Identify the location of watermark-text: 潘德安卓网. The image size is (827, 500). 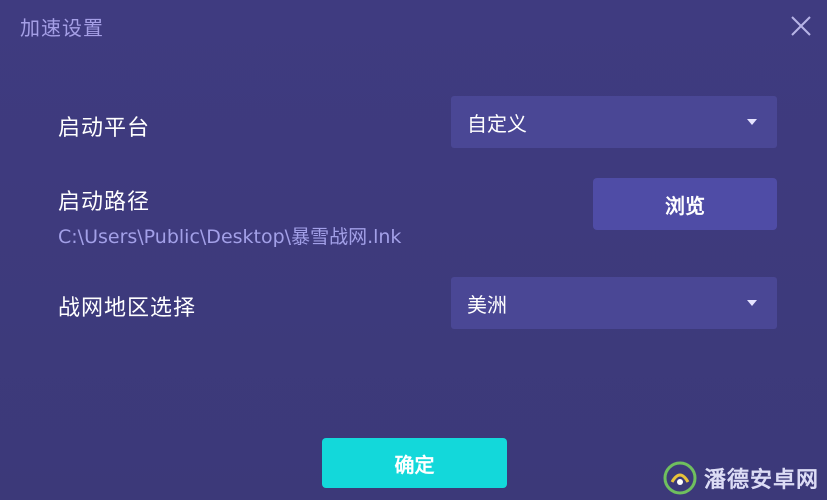
(762, 480).